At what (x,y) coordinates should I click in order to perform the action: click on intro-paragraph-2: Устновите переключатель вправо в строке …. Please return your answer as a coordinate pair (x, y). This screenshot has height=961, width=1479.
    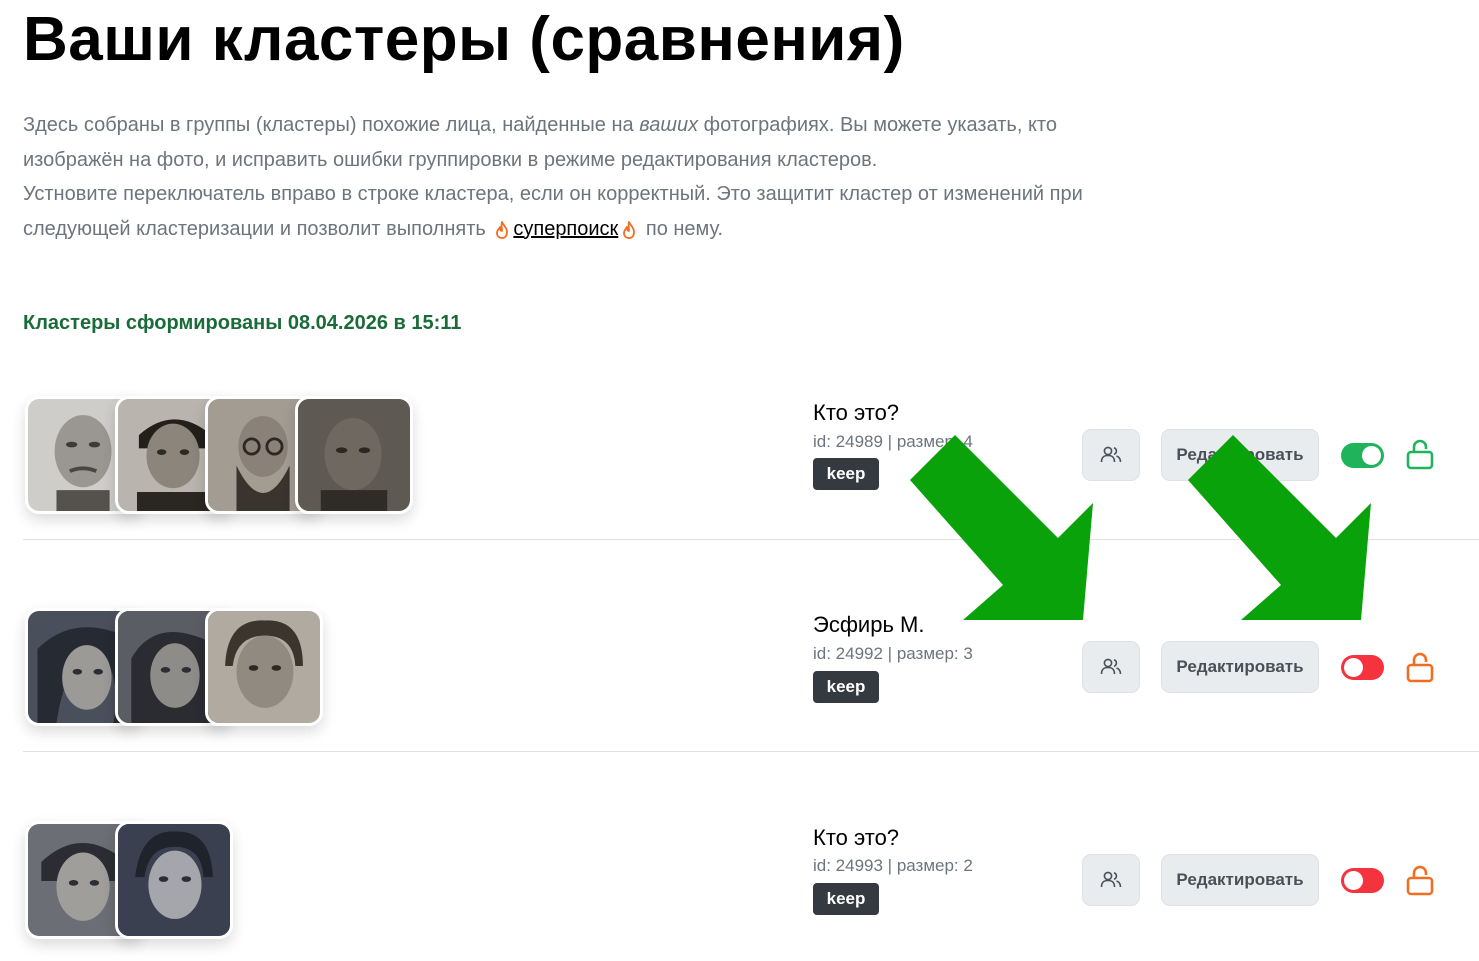
    Looking at the image, I should click on (593, 211).